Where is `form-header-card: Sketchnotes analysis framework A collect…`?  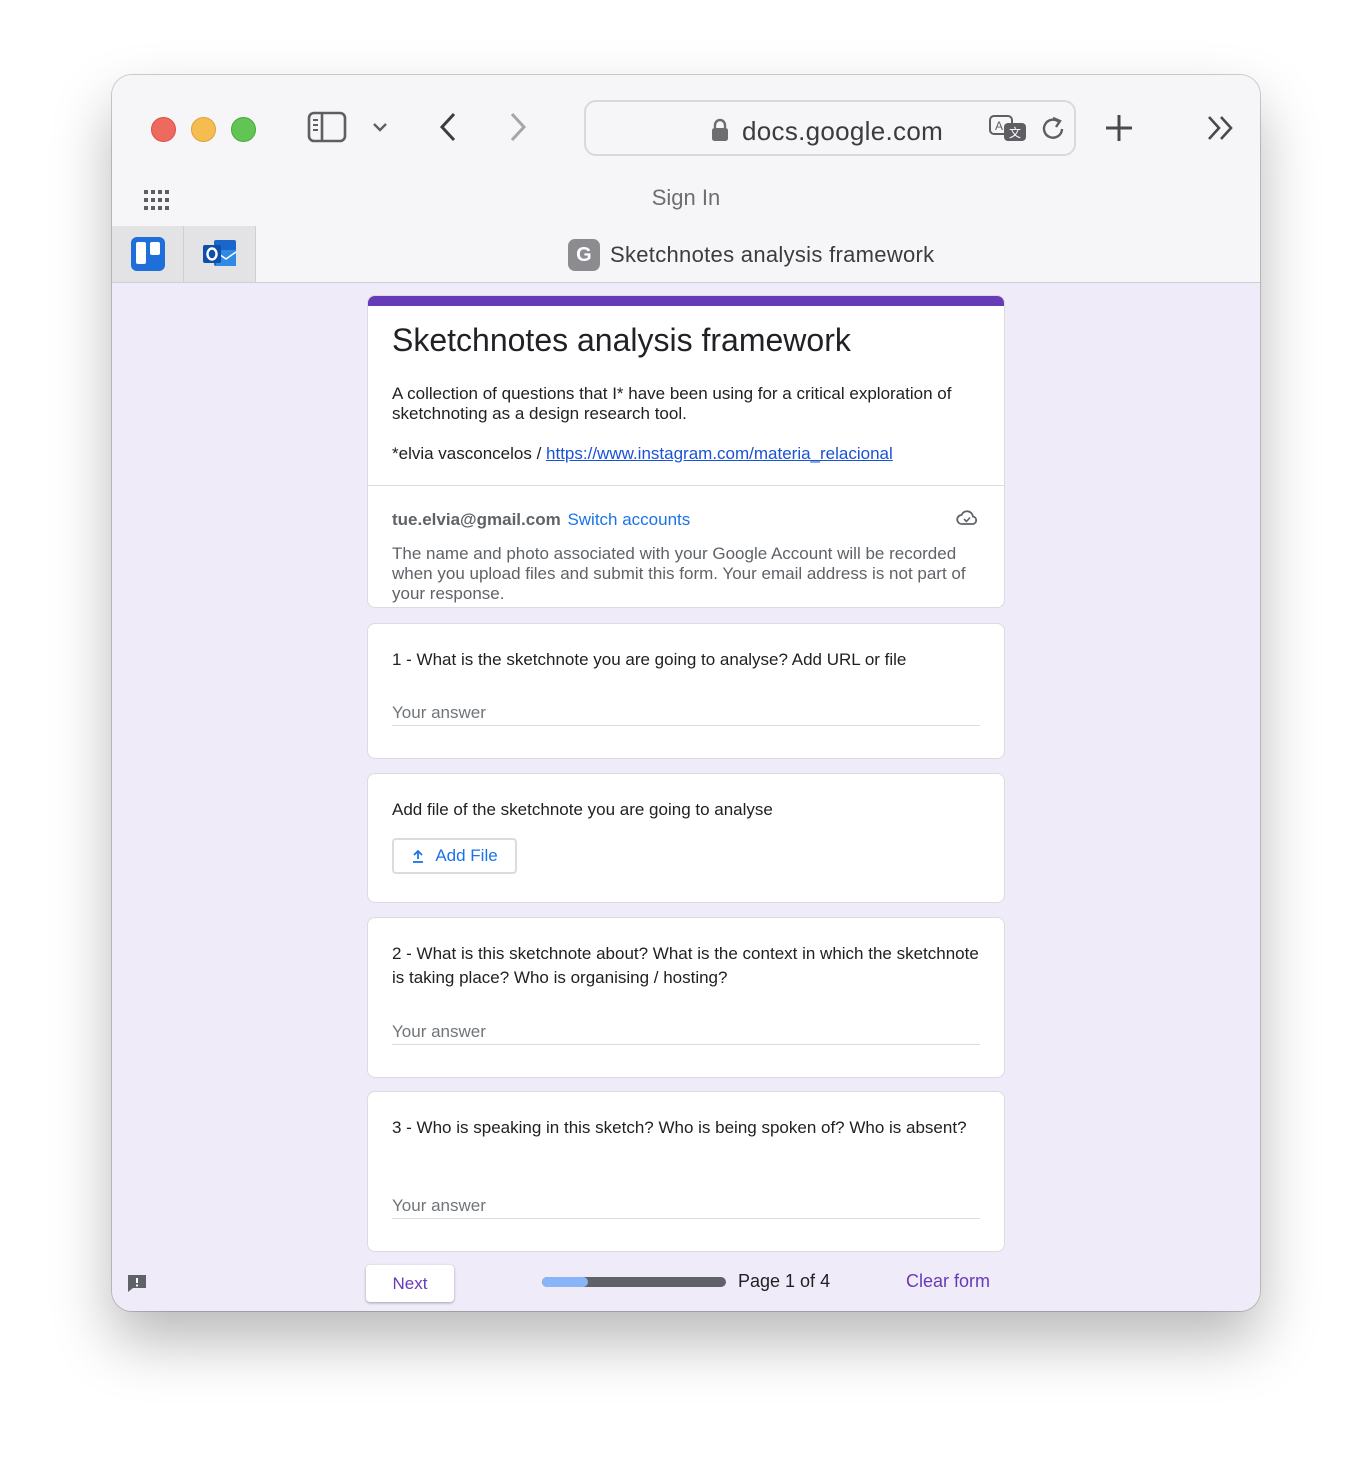 form-header-card: Sketchnotes analysis framework A collect… is located at coordinates (686, 451).